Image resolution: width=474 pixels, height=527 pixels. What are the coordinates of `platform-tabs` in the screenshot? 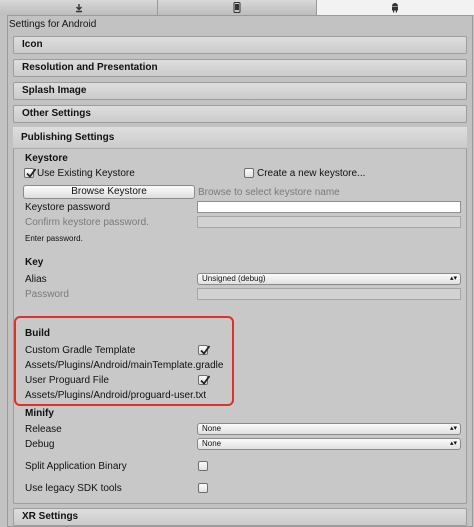 It's located at (237, 7).